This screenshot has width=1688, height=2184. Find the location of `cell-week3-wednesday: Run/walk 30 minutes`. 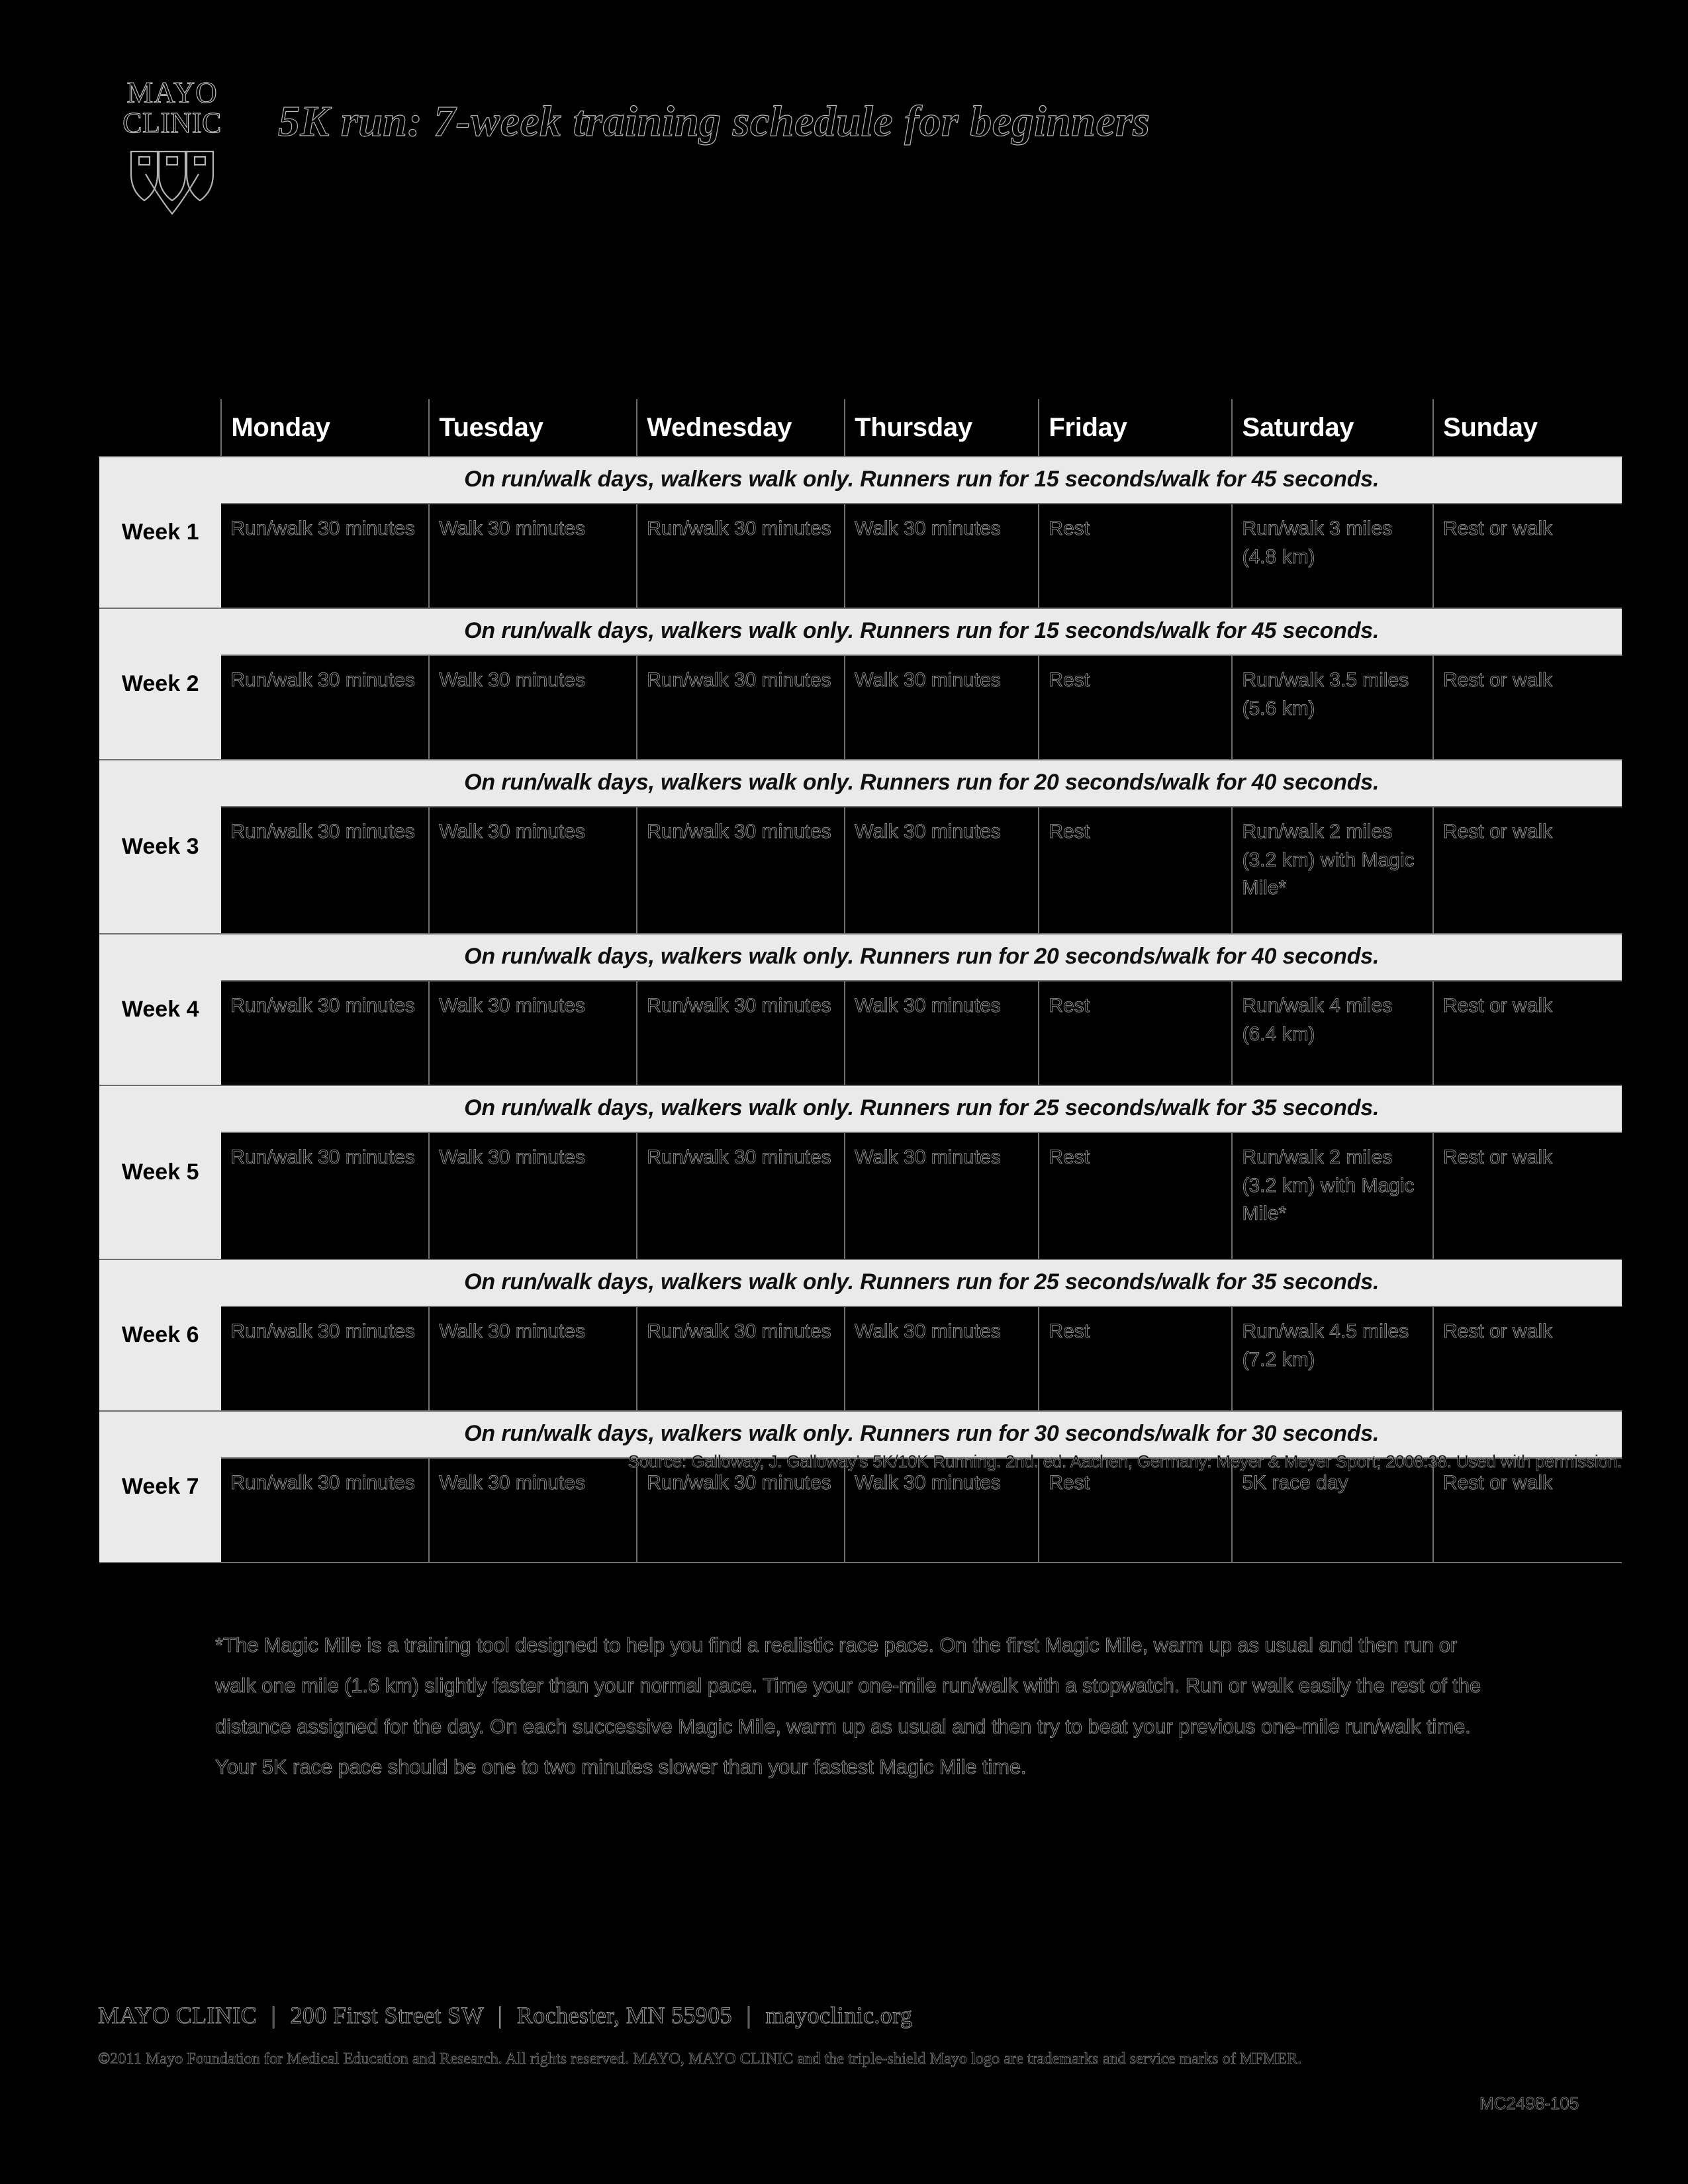

cell-week3-wednesday: Run/walk 30 minutes is located at coordinates (741, 870).